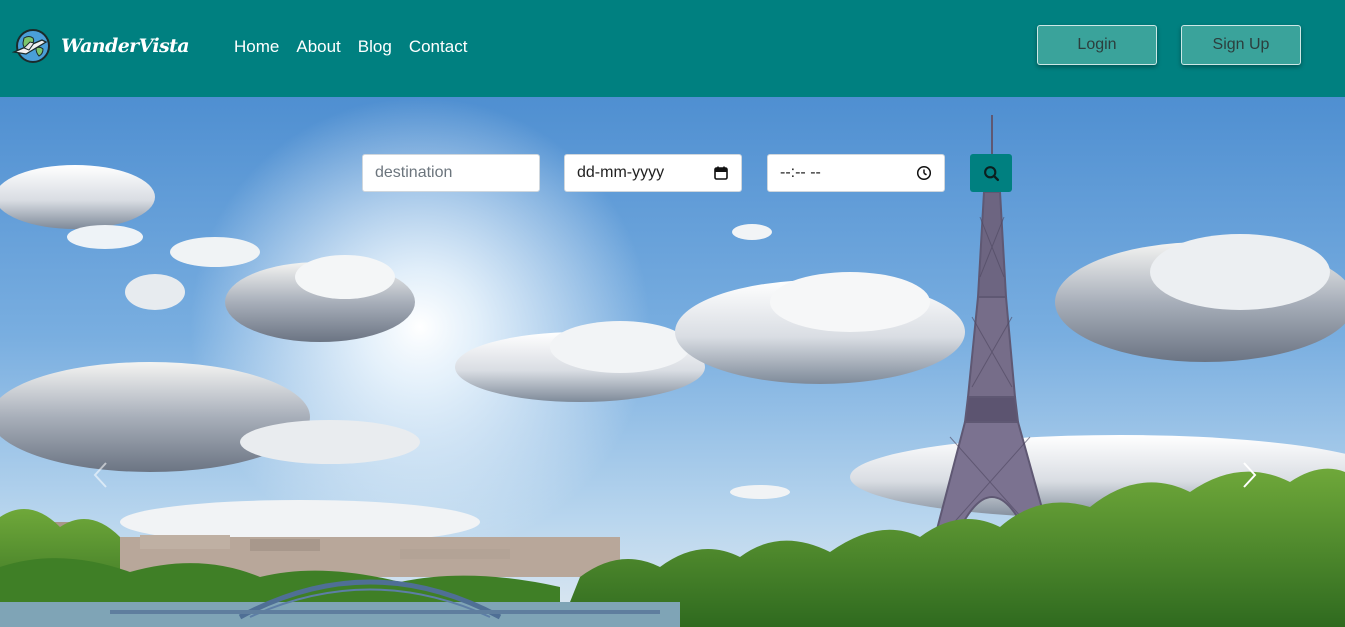 This screenshot has height=627, width=1345. Describe the element at coordinates (721, 173) in the screenshot. I see `calendar-icon` at that location.